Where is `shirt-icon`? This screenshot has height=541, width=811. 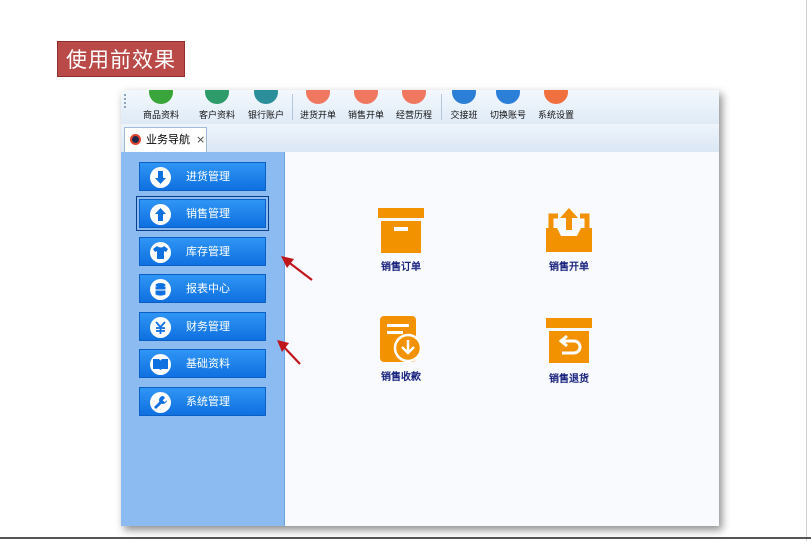
shirt-icon is located at coordinates (160, 252).